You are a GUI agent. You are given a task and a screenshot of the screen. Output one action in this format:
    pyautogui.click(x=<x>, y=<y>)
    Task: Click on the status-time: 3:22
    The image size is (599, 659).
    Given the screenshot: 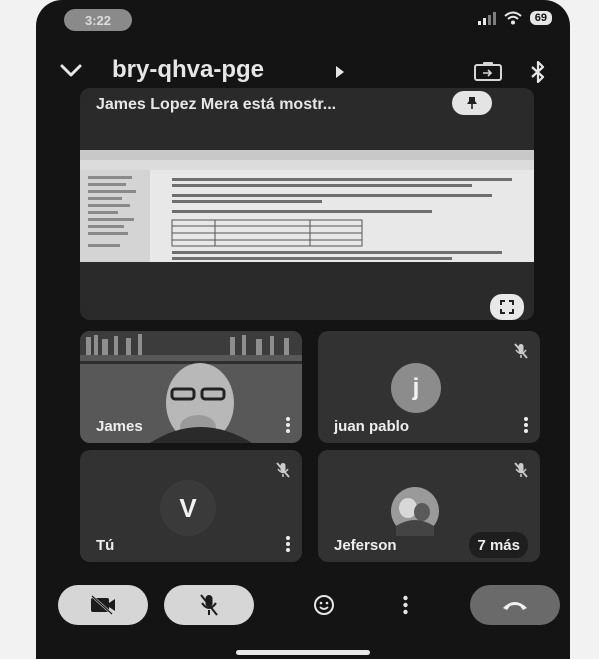 What is the action you would take?
    pyautogui.click(x=98, y=20)
    